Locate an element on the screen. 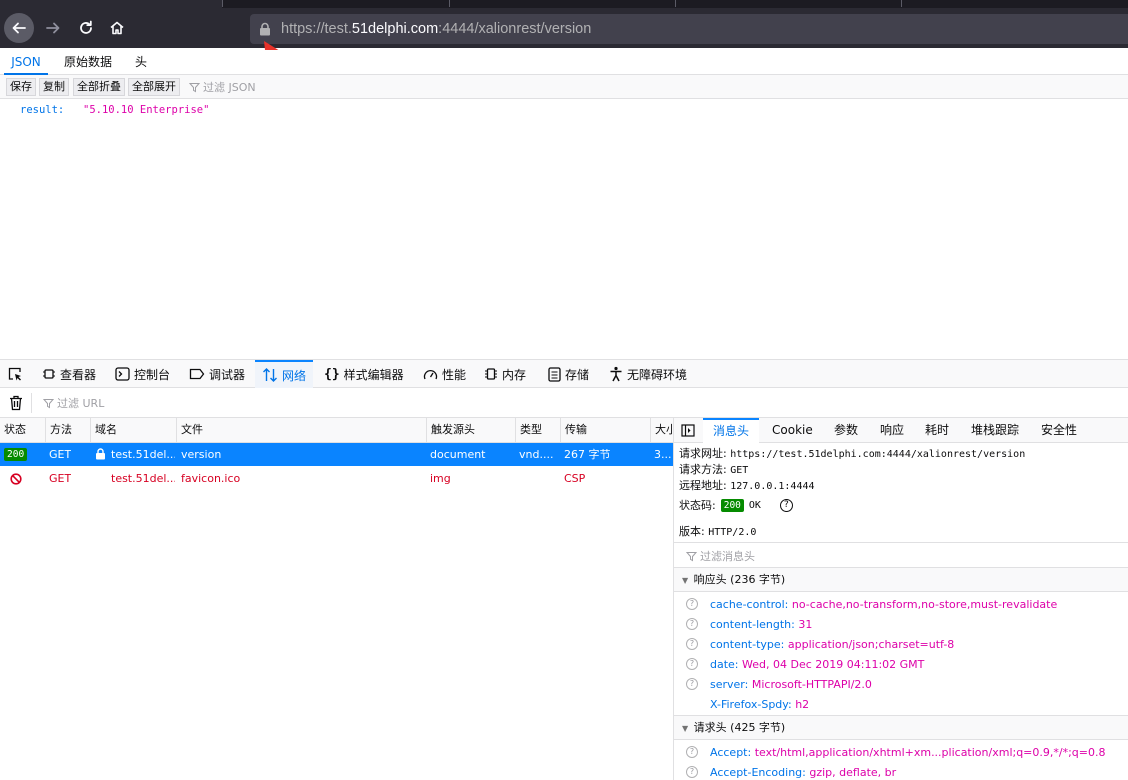 Image resolution: width=1128 pixels, height=780 pixels. request-transferred: 267 字节 is located at coordinates (587, 454).